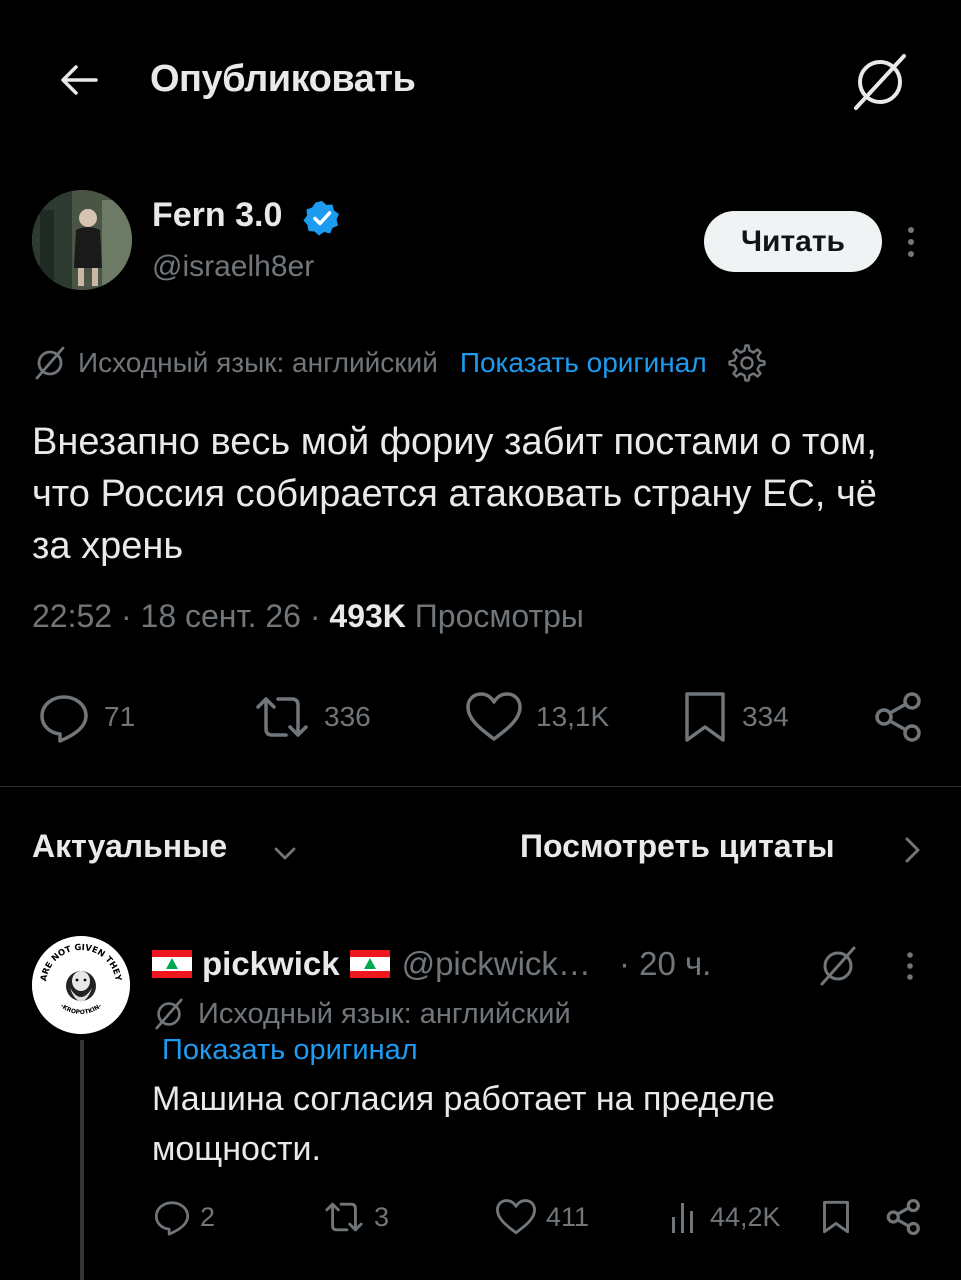  Describe the element at coordinates (480, 80) in the screenshot. I see `top-bar: Опубликовать` at that location.